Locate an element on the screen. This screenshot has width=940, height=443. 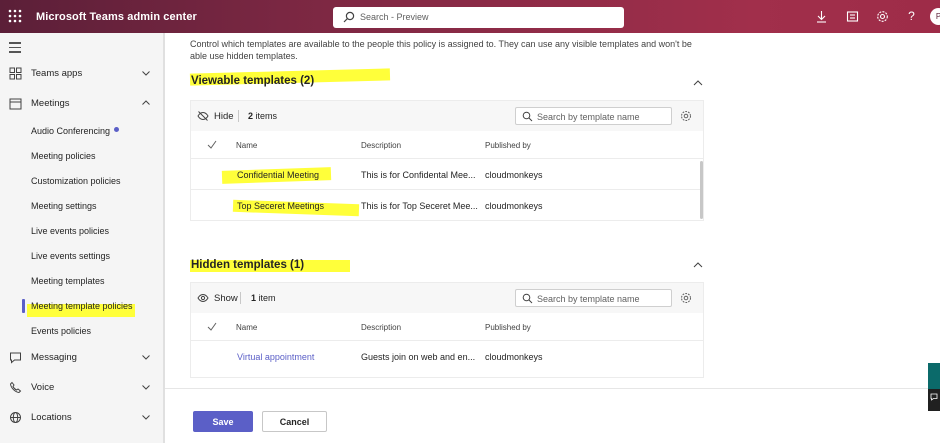
eye-off-icon is located at coordinates (203, 116).